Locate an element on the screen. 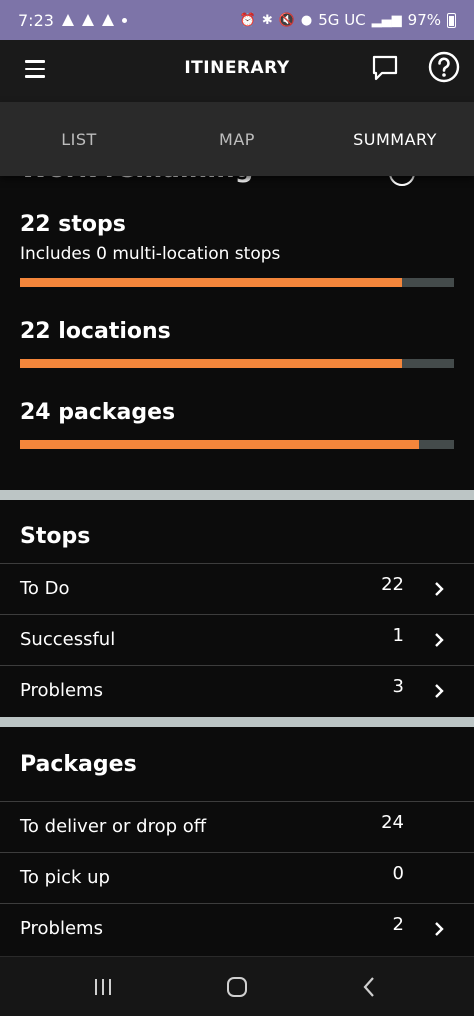 The height and width of the screenshot is (1016, 474). status-time: 7:23 is located at coordinates (36, 20).